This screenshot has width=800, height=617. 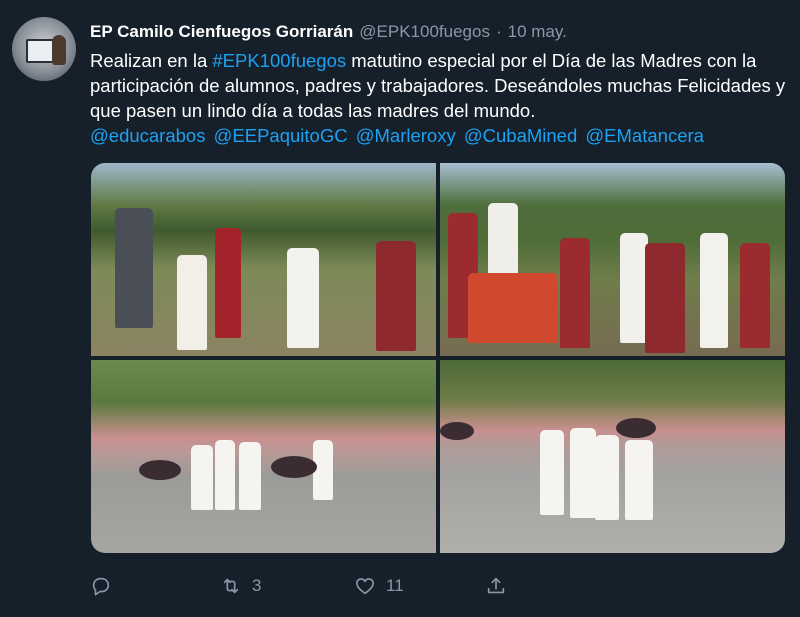 I want to click on mention-link: @EEPaquitoGC, so click(x=281, y=135).